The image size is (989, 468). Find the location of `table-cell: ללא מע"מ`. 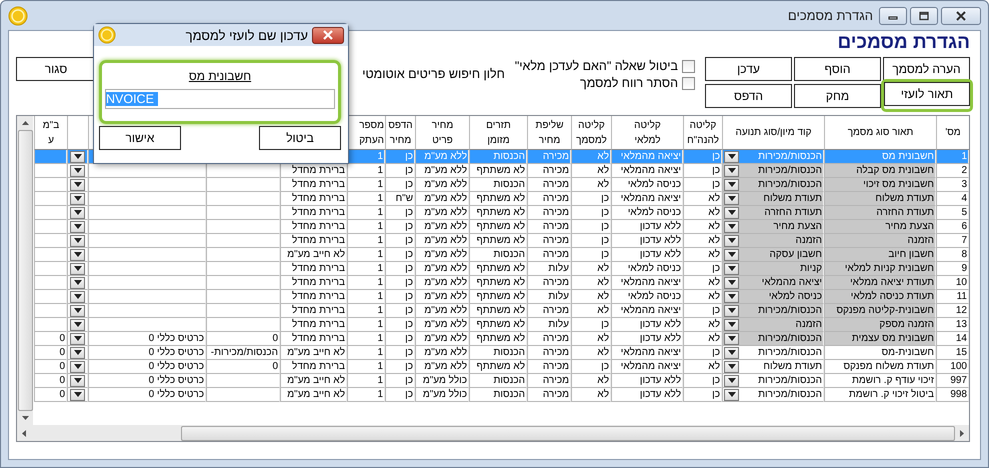

table-cell: ללא מע"מ is located at coordinates (442, 213).